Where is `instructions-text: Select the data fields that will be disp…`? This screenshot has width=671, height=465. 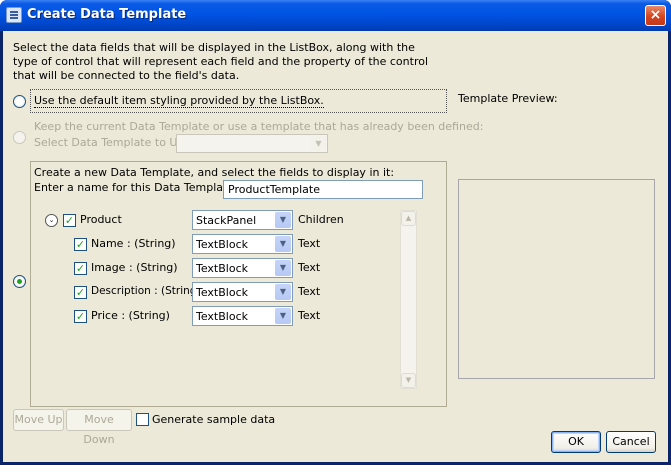 instructions-text: Select the data fields that will be disp… is located at coordinates (221, 61).